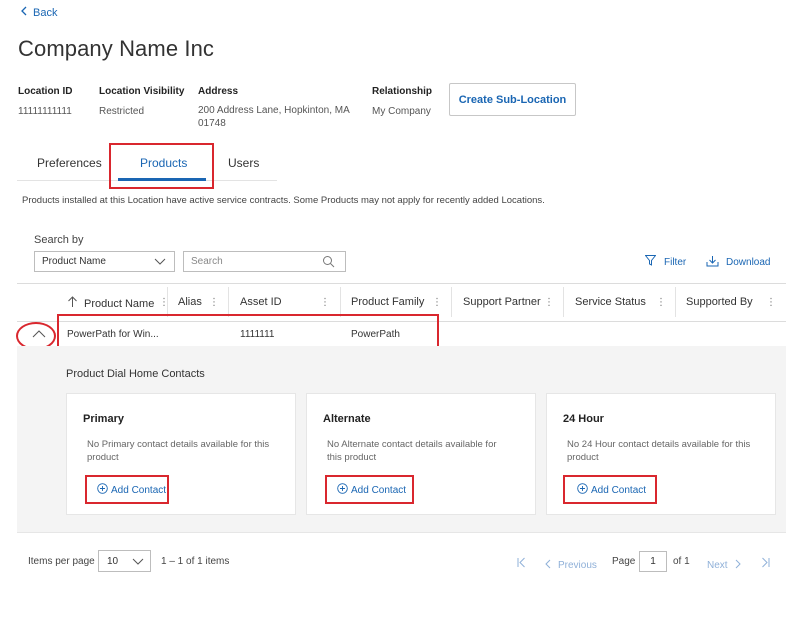  Describe the element at coordinates (502, 302) in the screenshot. I see `column-header-support-partner: Support Partner` at that location.